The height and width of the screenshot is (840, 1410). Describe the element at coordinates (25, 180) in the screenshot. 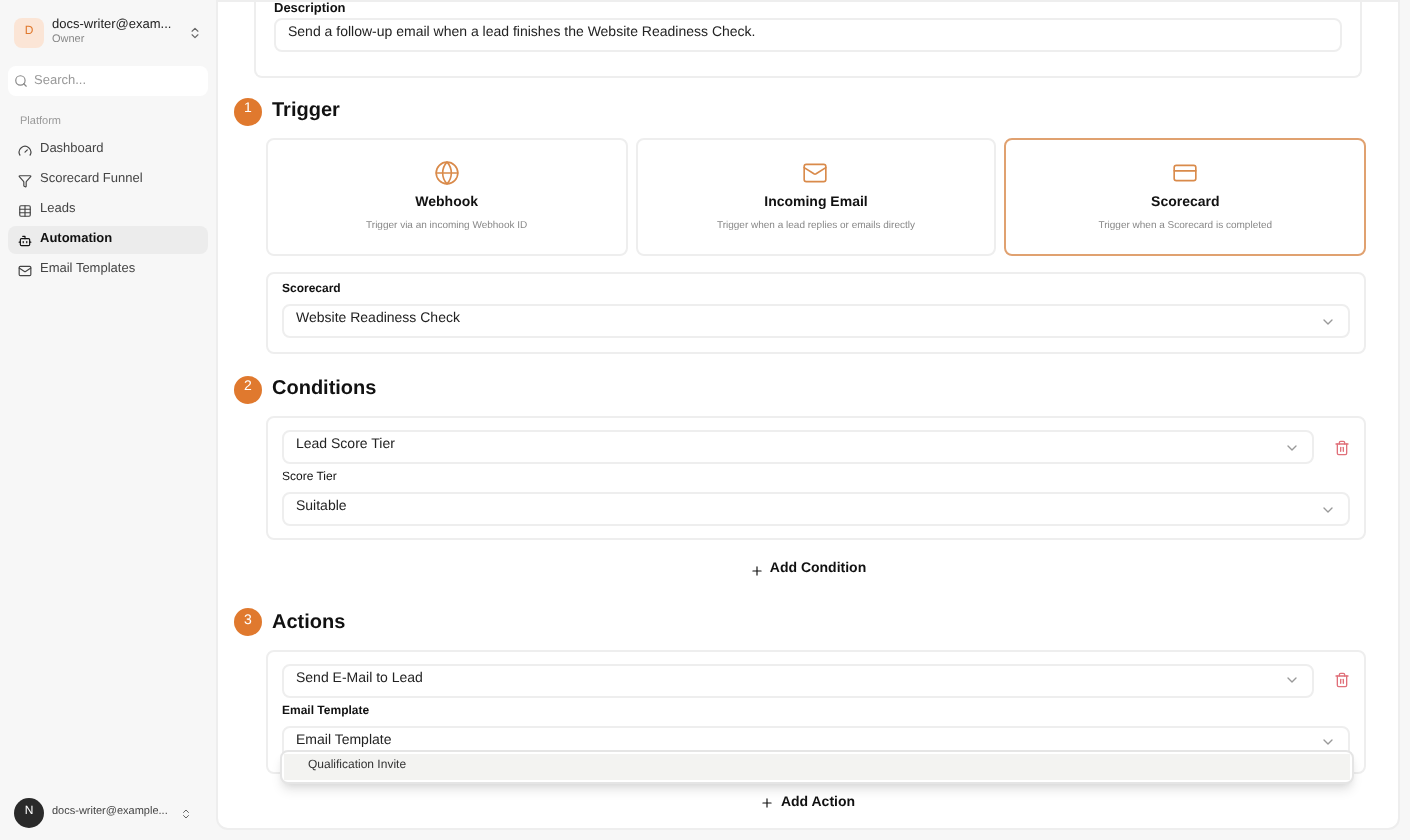

I see `funnel-icon` at that location.